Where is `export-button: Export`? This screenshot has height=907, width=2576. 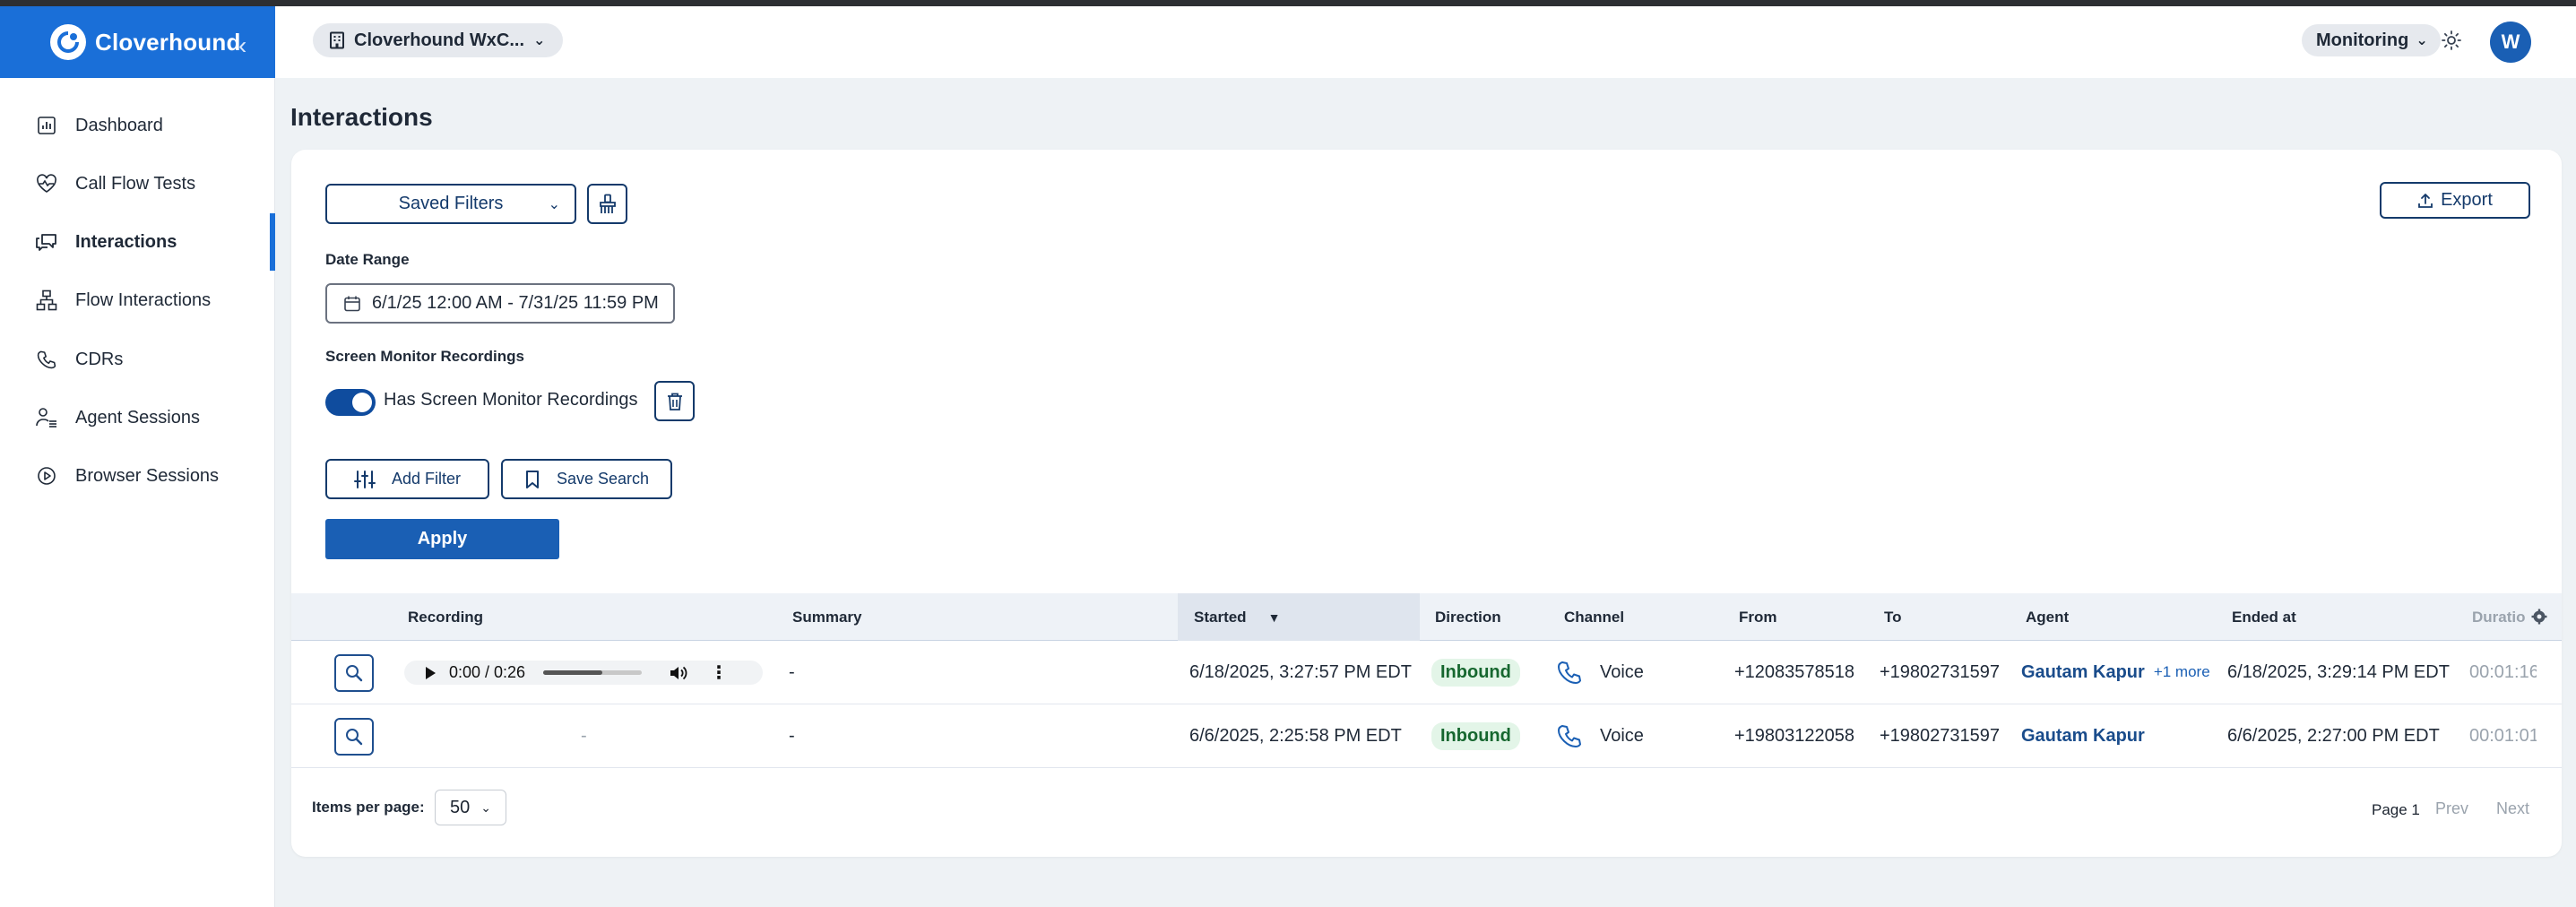 export-button: Export is located at coordinates (2455, 200).